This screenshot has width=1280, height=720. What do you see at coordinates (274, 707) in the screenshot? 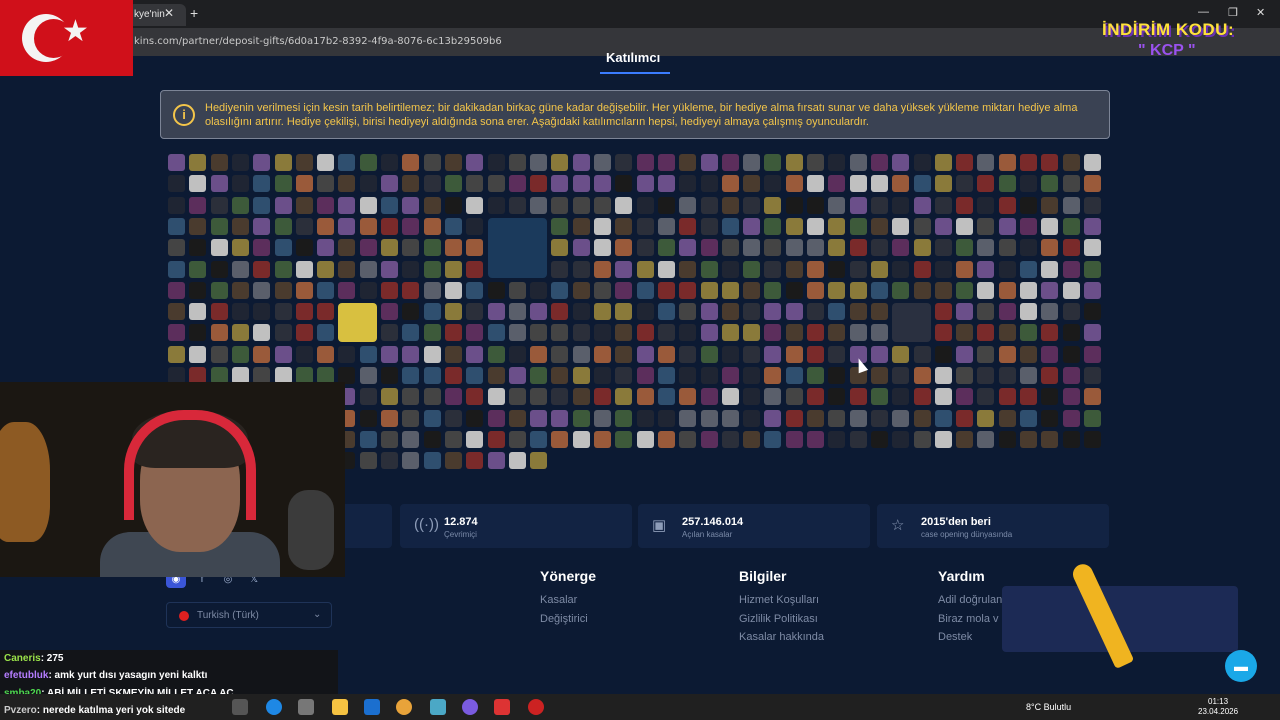
I see `edge-icon` at bounding box center [274, 707].